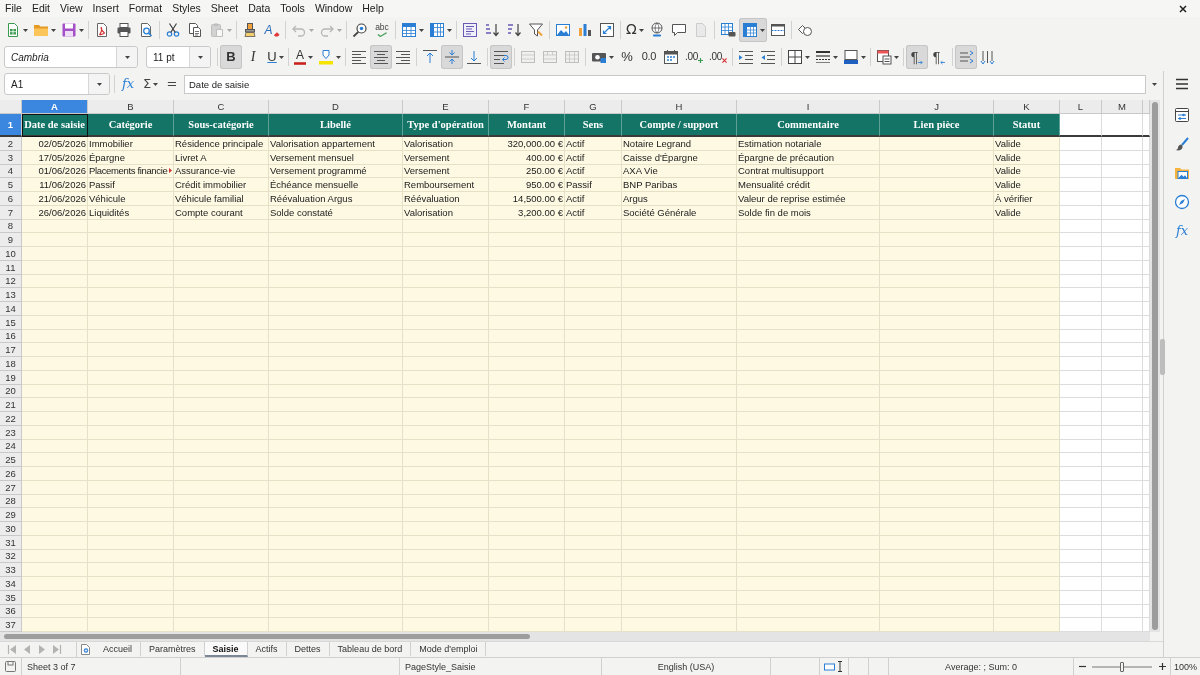 The width and height of the screenshot is (1200, 675). I want to click on formula-input: Date de saisie, so click(665, 84).